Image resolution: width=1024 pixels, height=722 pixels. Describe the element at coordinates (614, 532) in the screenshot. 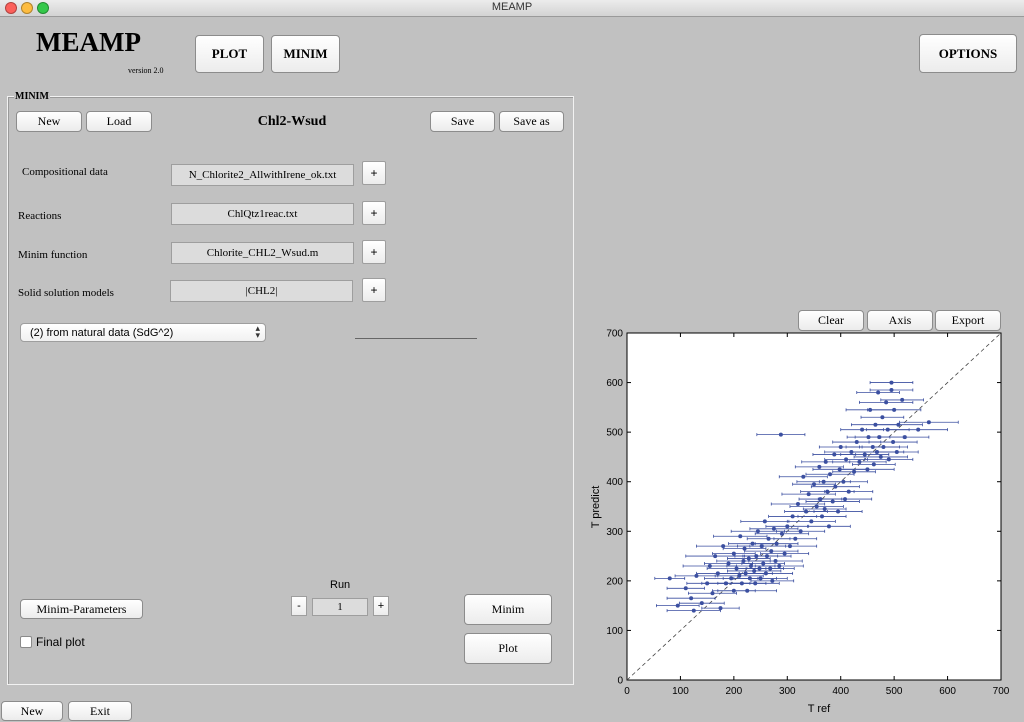

I see `y-tick-label: 300` at that location.